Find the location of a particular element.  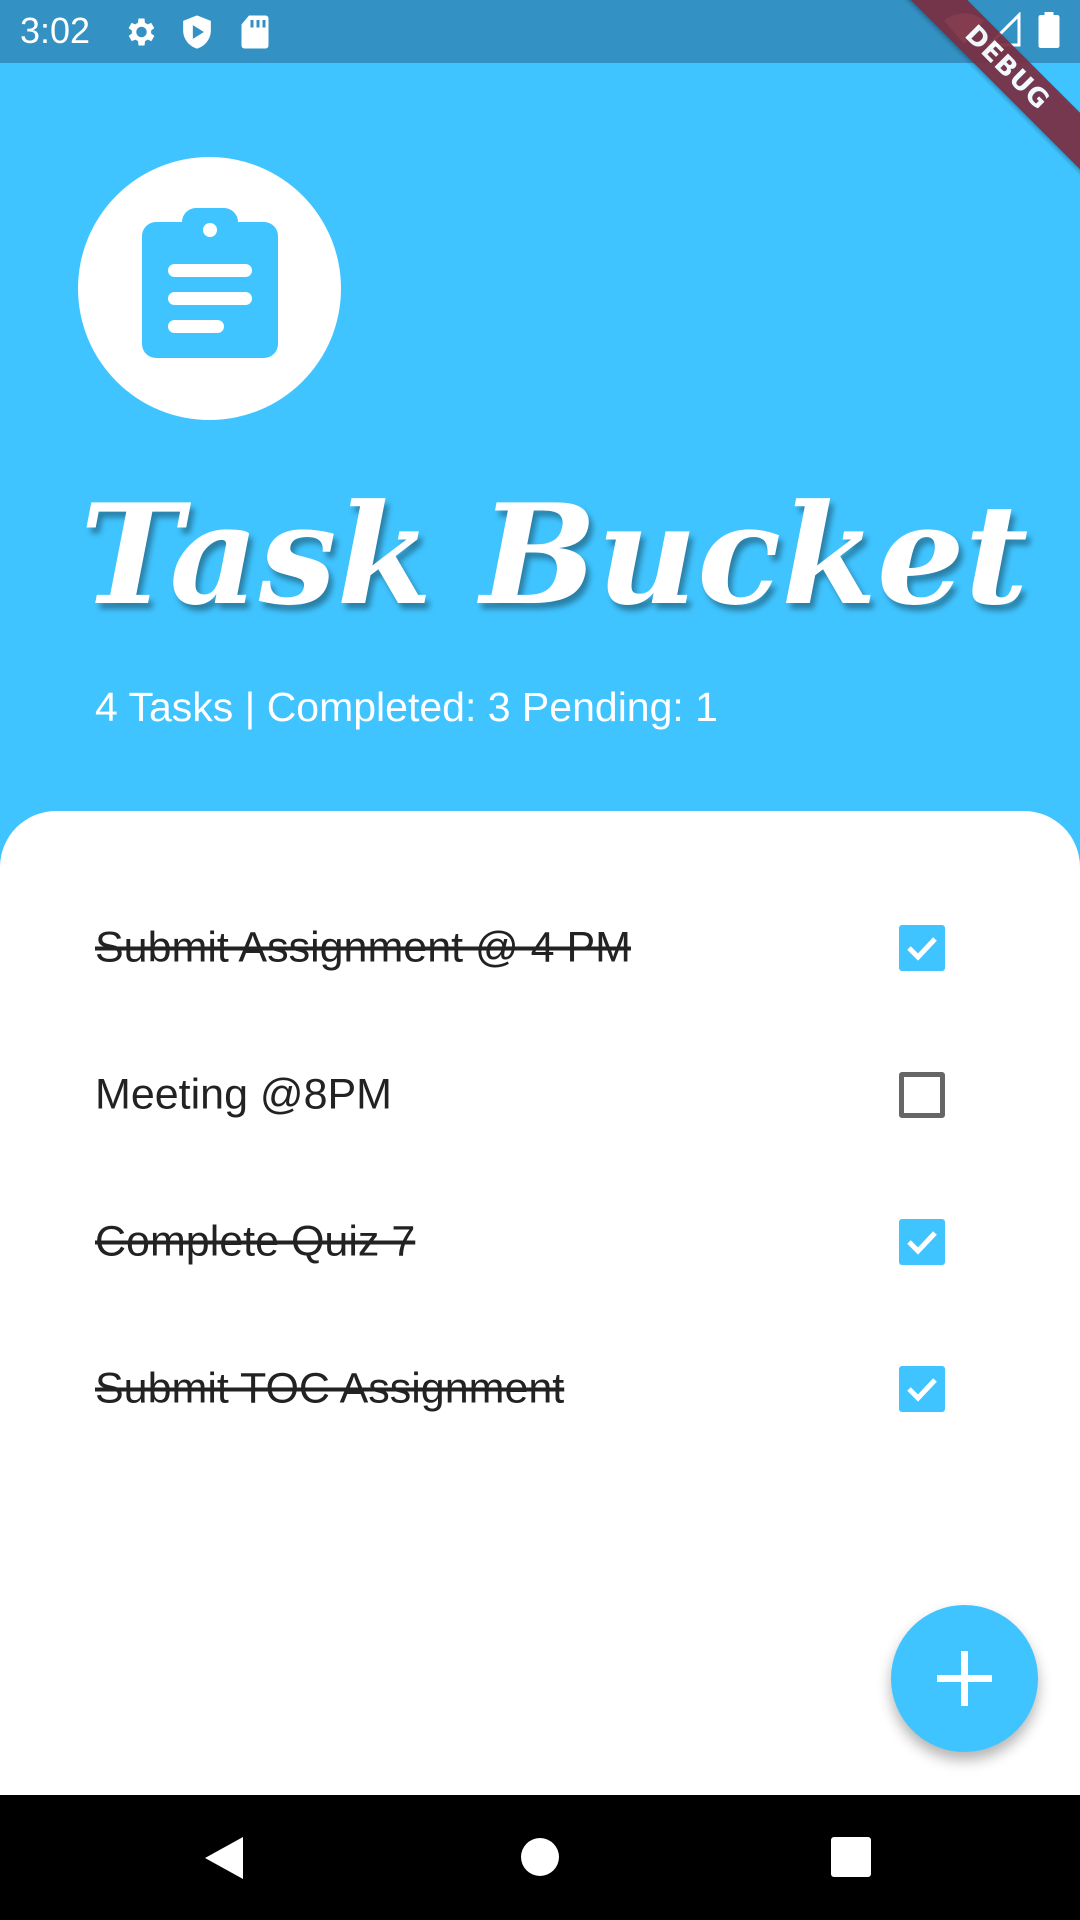

home-icon is located at coordinates (540, 1859).